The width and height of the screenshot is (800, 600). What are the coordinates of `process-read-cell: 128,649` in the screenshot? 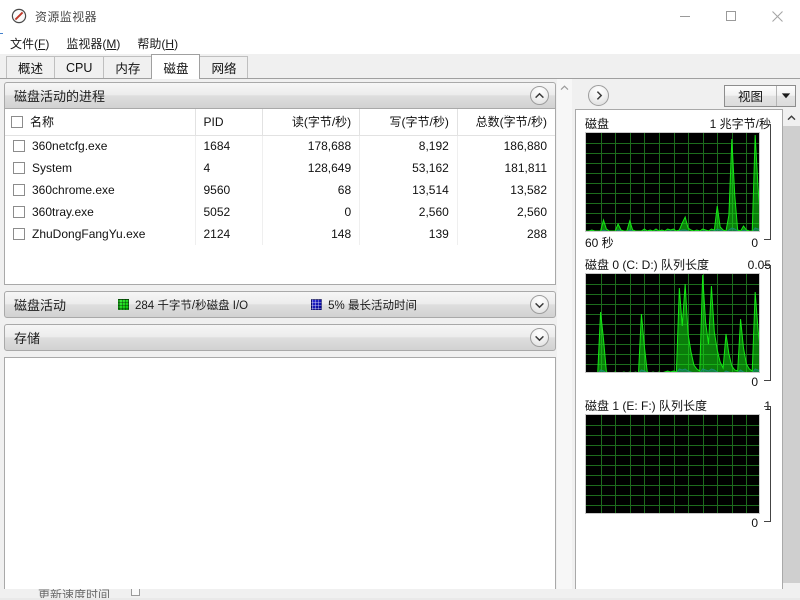 It's located at (311, 168).